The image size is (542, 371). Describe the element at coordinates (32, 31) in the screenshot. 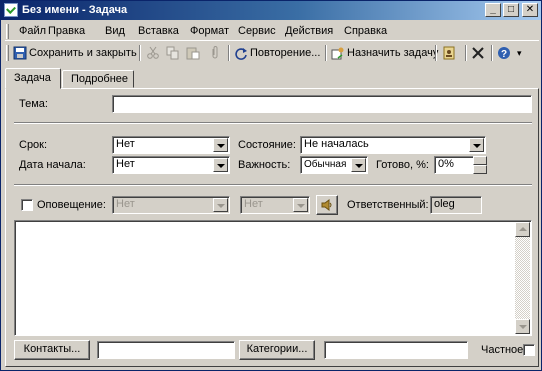

I see `menu-file: Файл` at that location.